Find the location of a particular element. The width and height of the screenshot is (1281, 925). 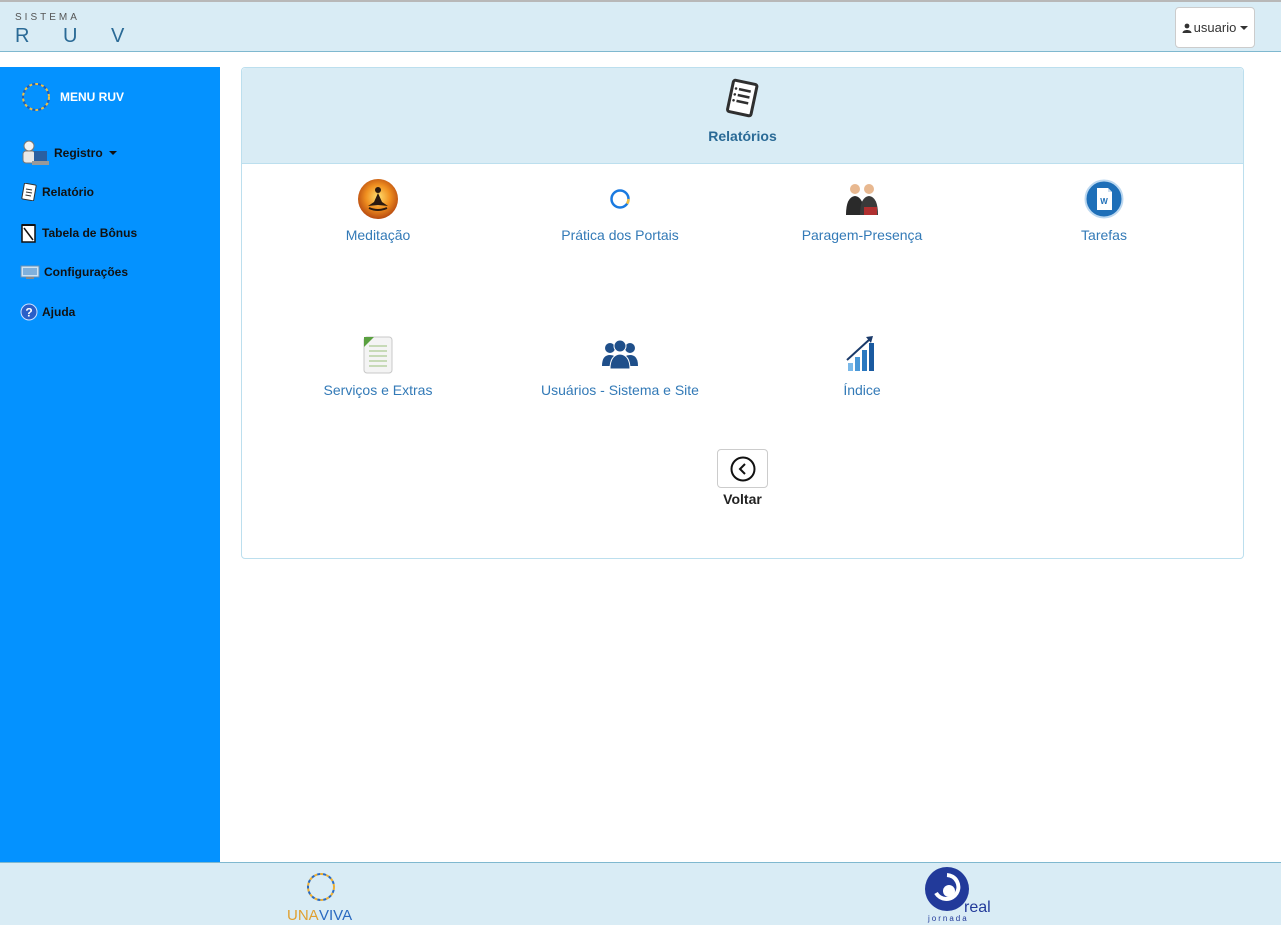

tile-label: Prática dos Portais is located at coordinates (620, 235).